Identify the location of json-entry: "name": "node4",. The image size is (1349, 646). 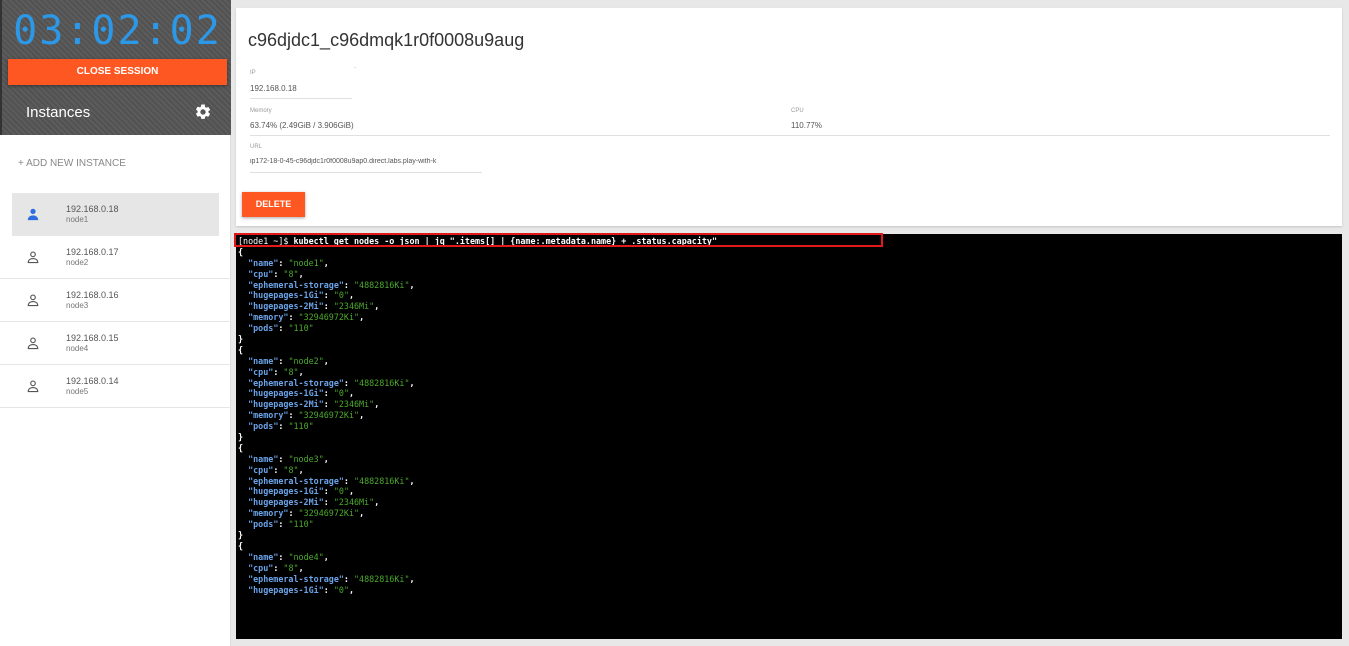
(288, 556).